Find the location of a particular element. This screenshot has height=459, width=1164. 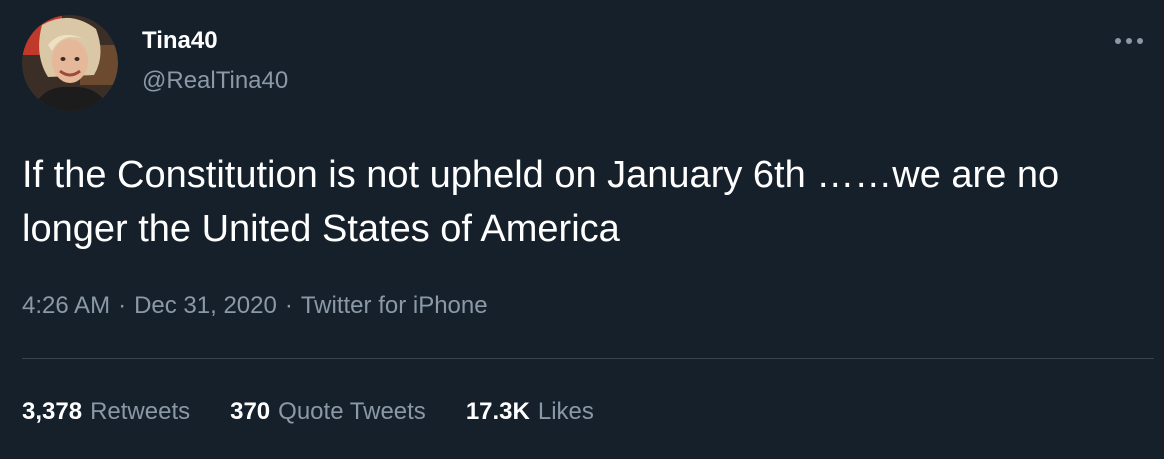

tweet-metadata: 4:26 AM · Dec 31, 2020 · Twitter for iPhone is located at coordinates (255, 306).